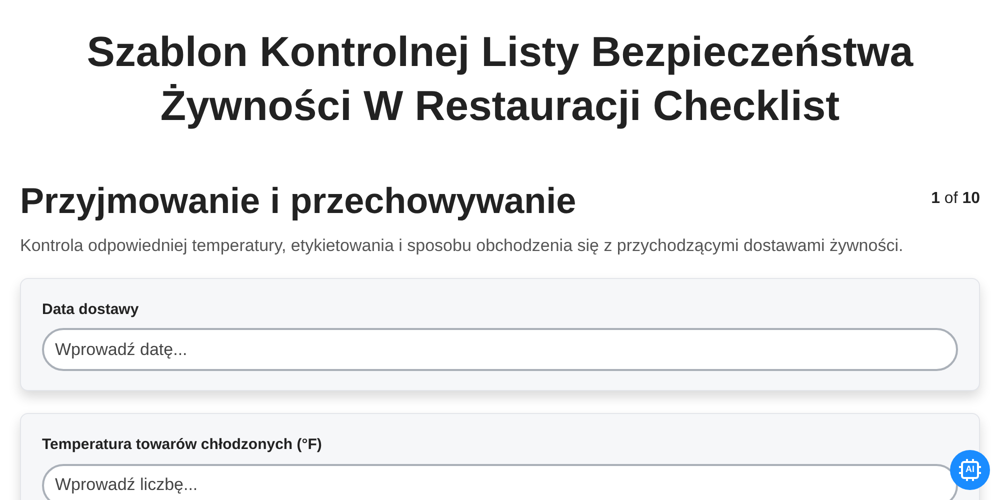 This screenshot has height=500, width=1000. I want to click on chip-icon, so click(970, 470).